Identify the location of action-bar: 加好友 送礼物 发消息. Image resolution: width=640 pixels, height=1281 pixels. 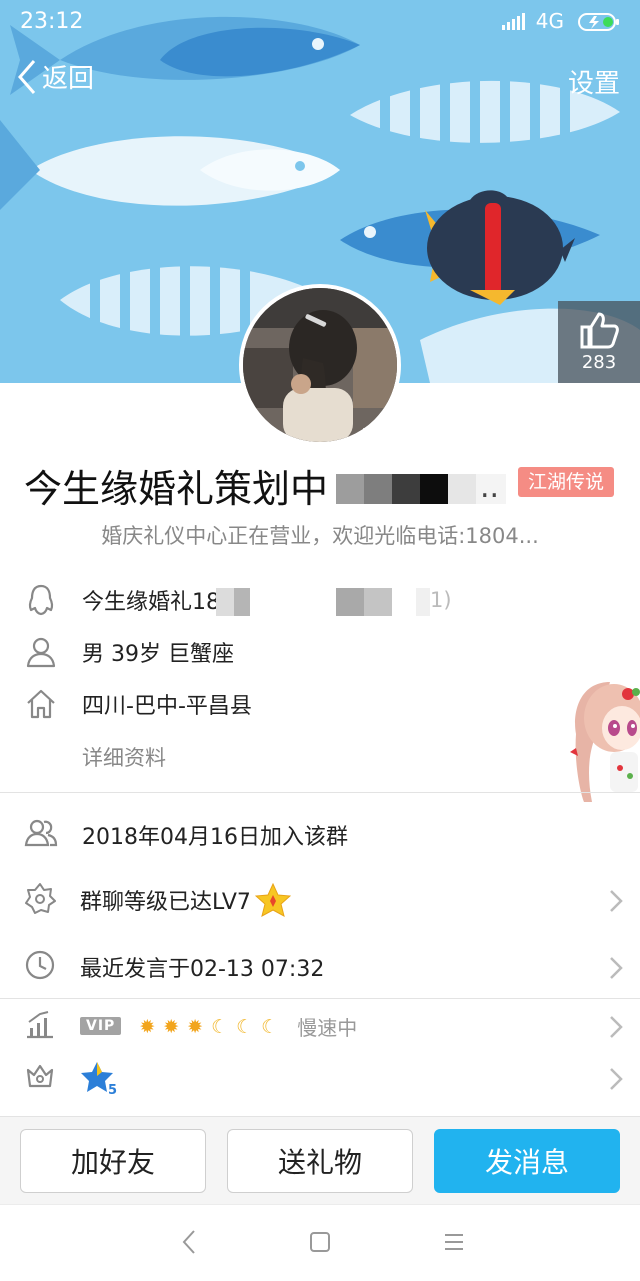
(320, 1160).